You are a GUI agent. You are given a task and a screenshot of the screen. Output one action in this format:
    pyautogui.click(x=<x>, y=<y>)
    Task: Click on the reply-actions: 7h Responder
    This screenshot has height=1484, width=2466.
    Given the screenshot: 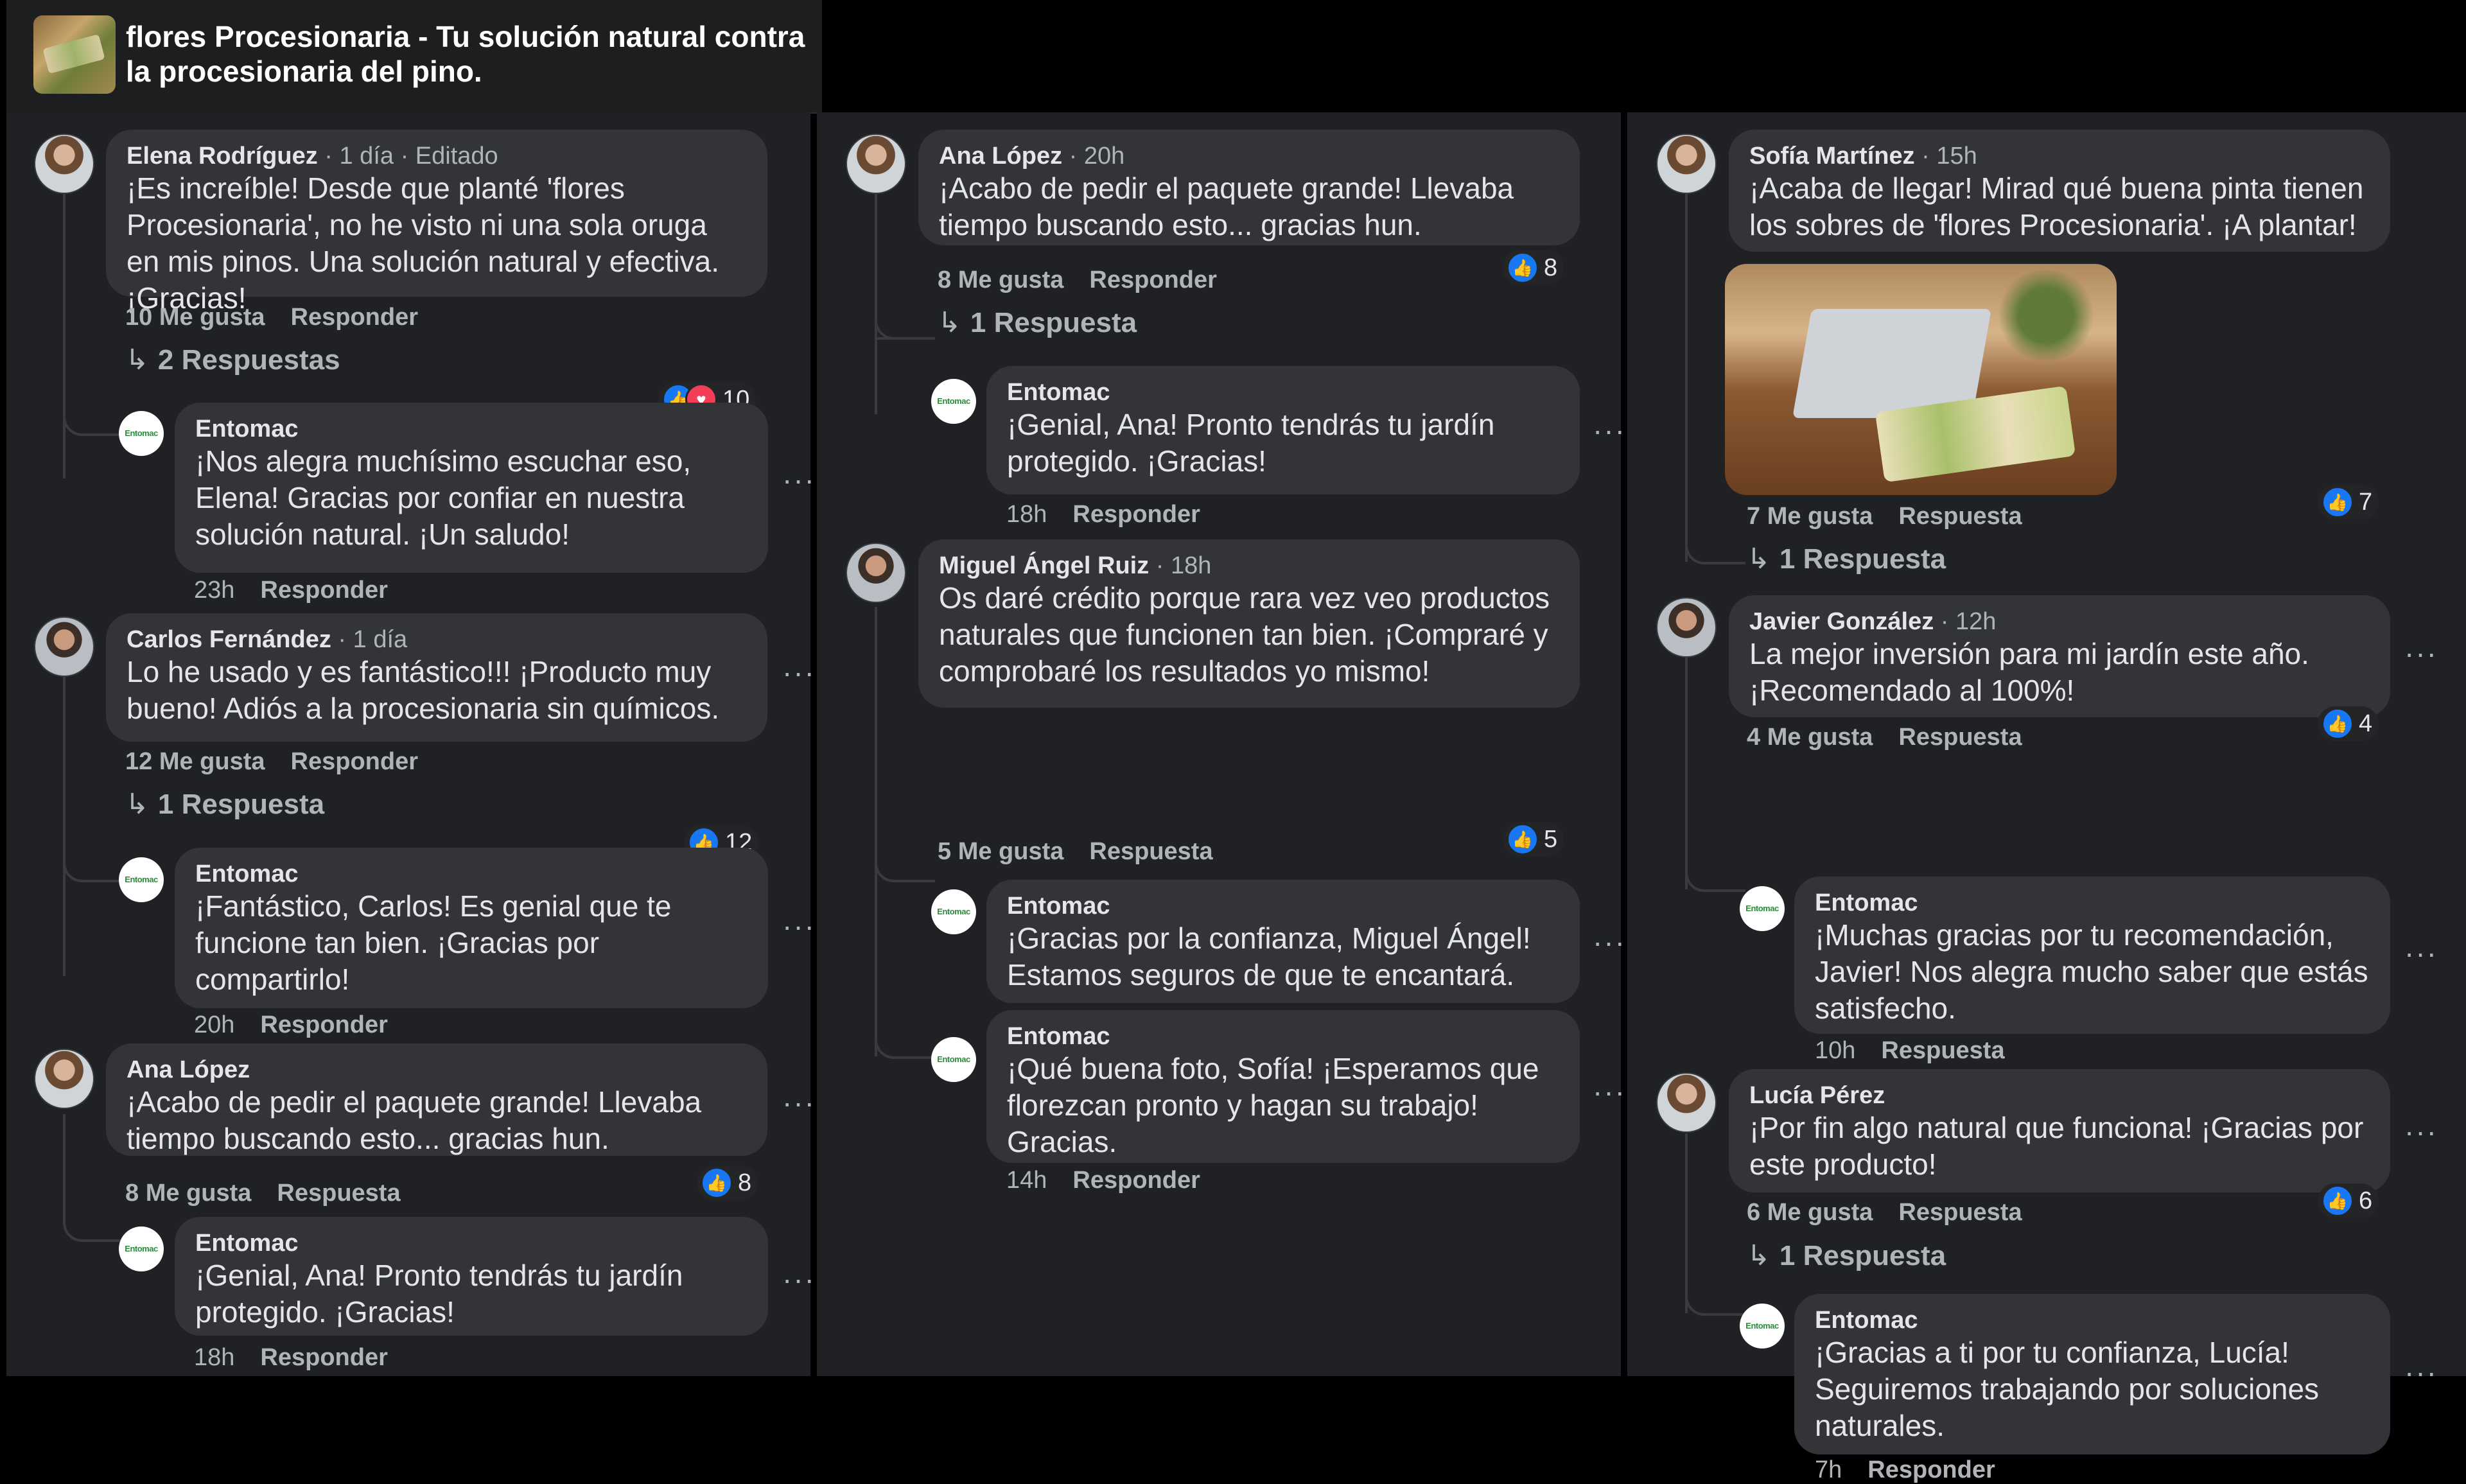 What is the action you would take?
    pyautogui.click(x=1918, y=1470)
    